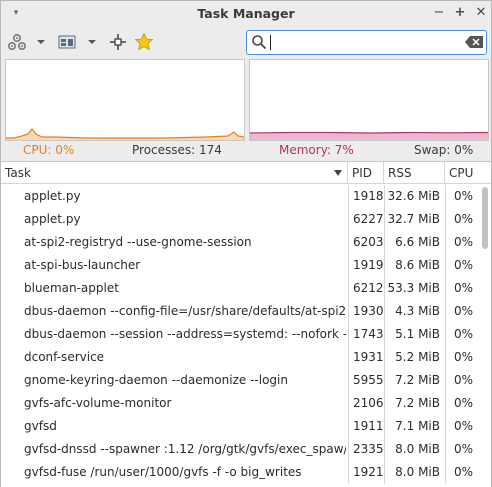  Describe the element at coordinates (40, 426) in the screenshot. I see `task-name: gvfsd` at that location.